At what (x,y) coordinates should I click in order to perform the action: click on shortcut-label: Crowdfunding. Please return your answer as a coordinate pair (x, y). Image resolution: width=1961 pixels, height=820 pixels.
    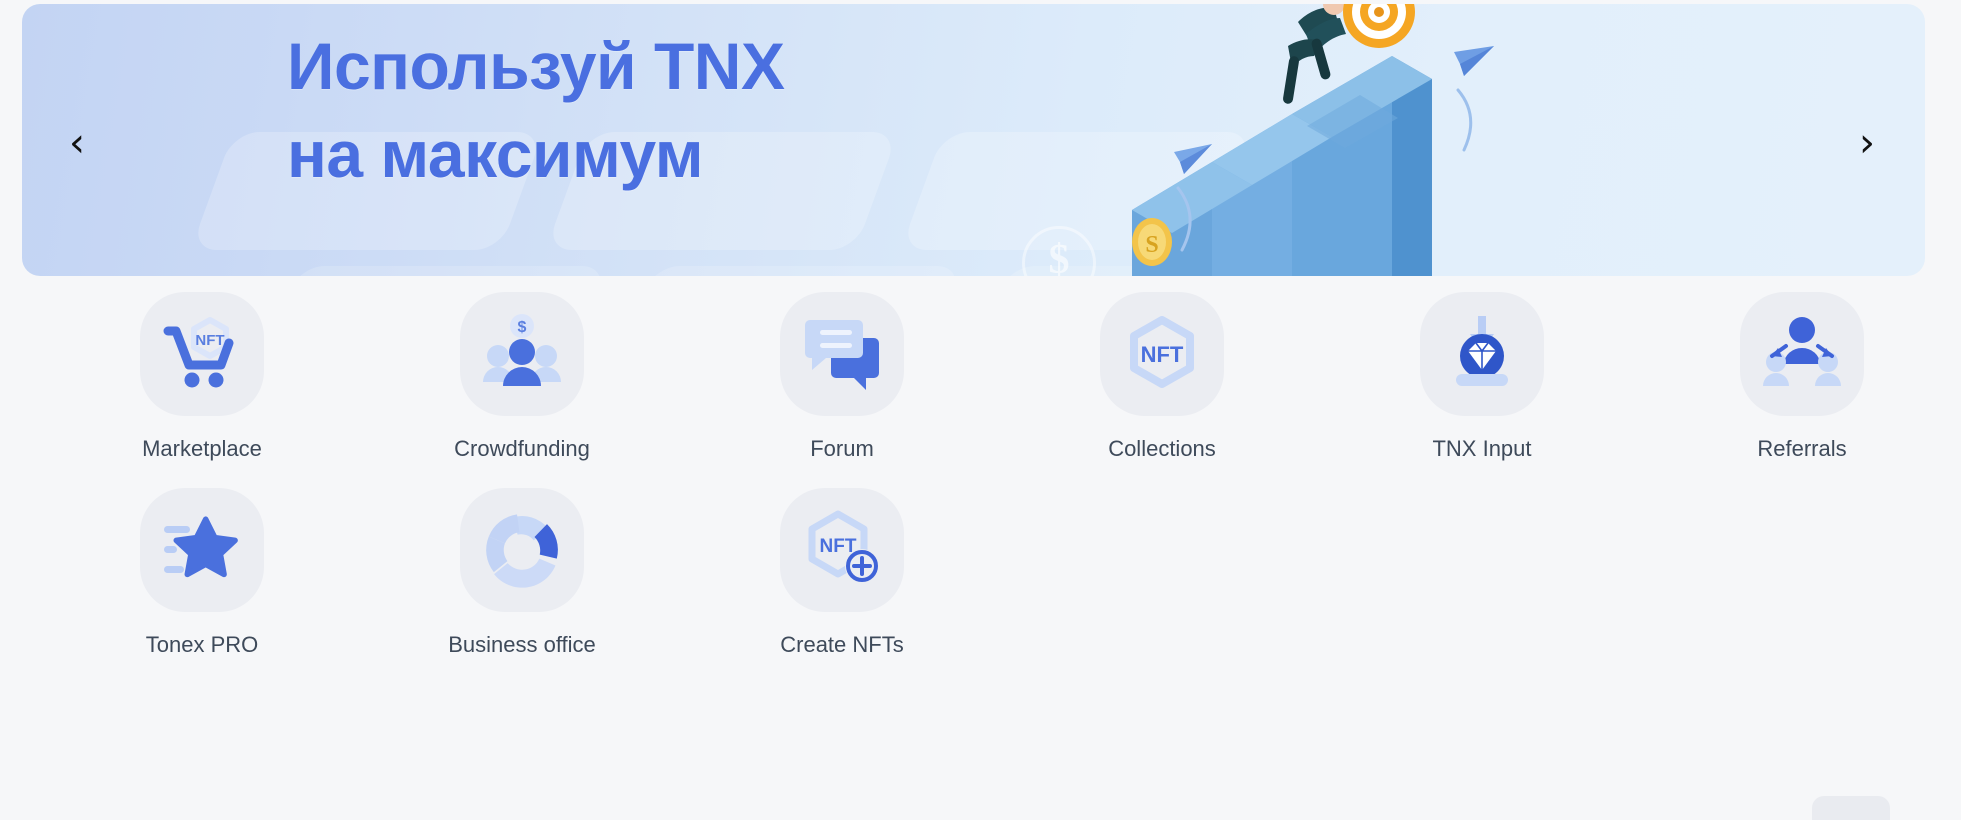
    Looking at the image, I should click on (522, 448).